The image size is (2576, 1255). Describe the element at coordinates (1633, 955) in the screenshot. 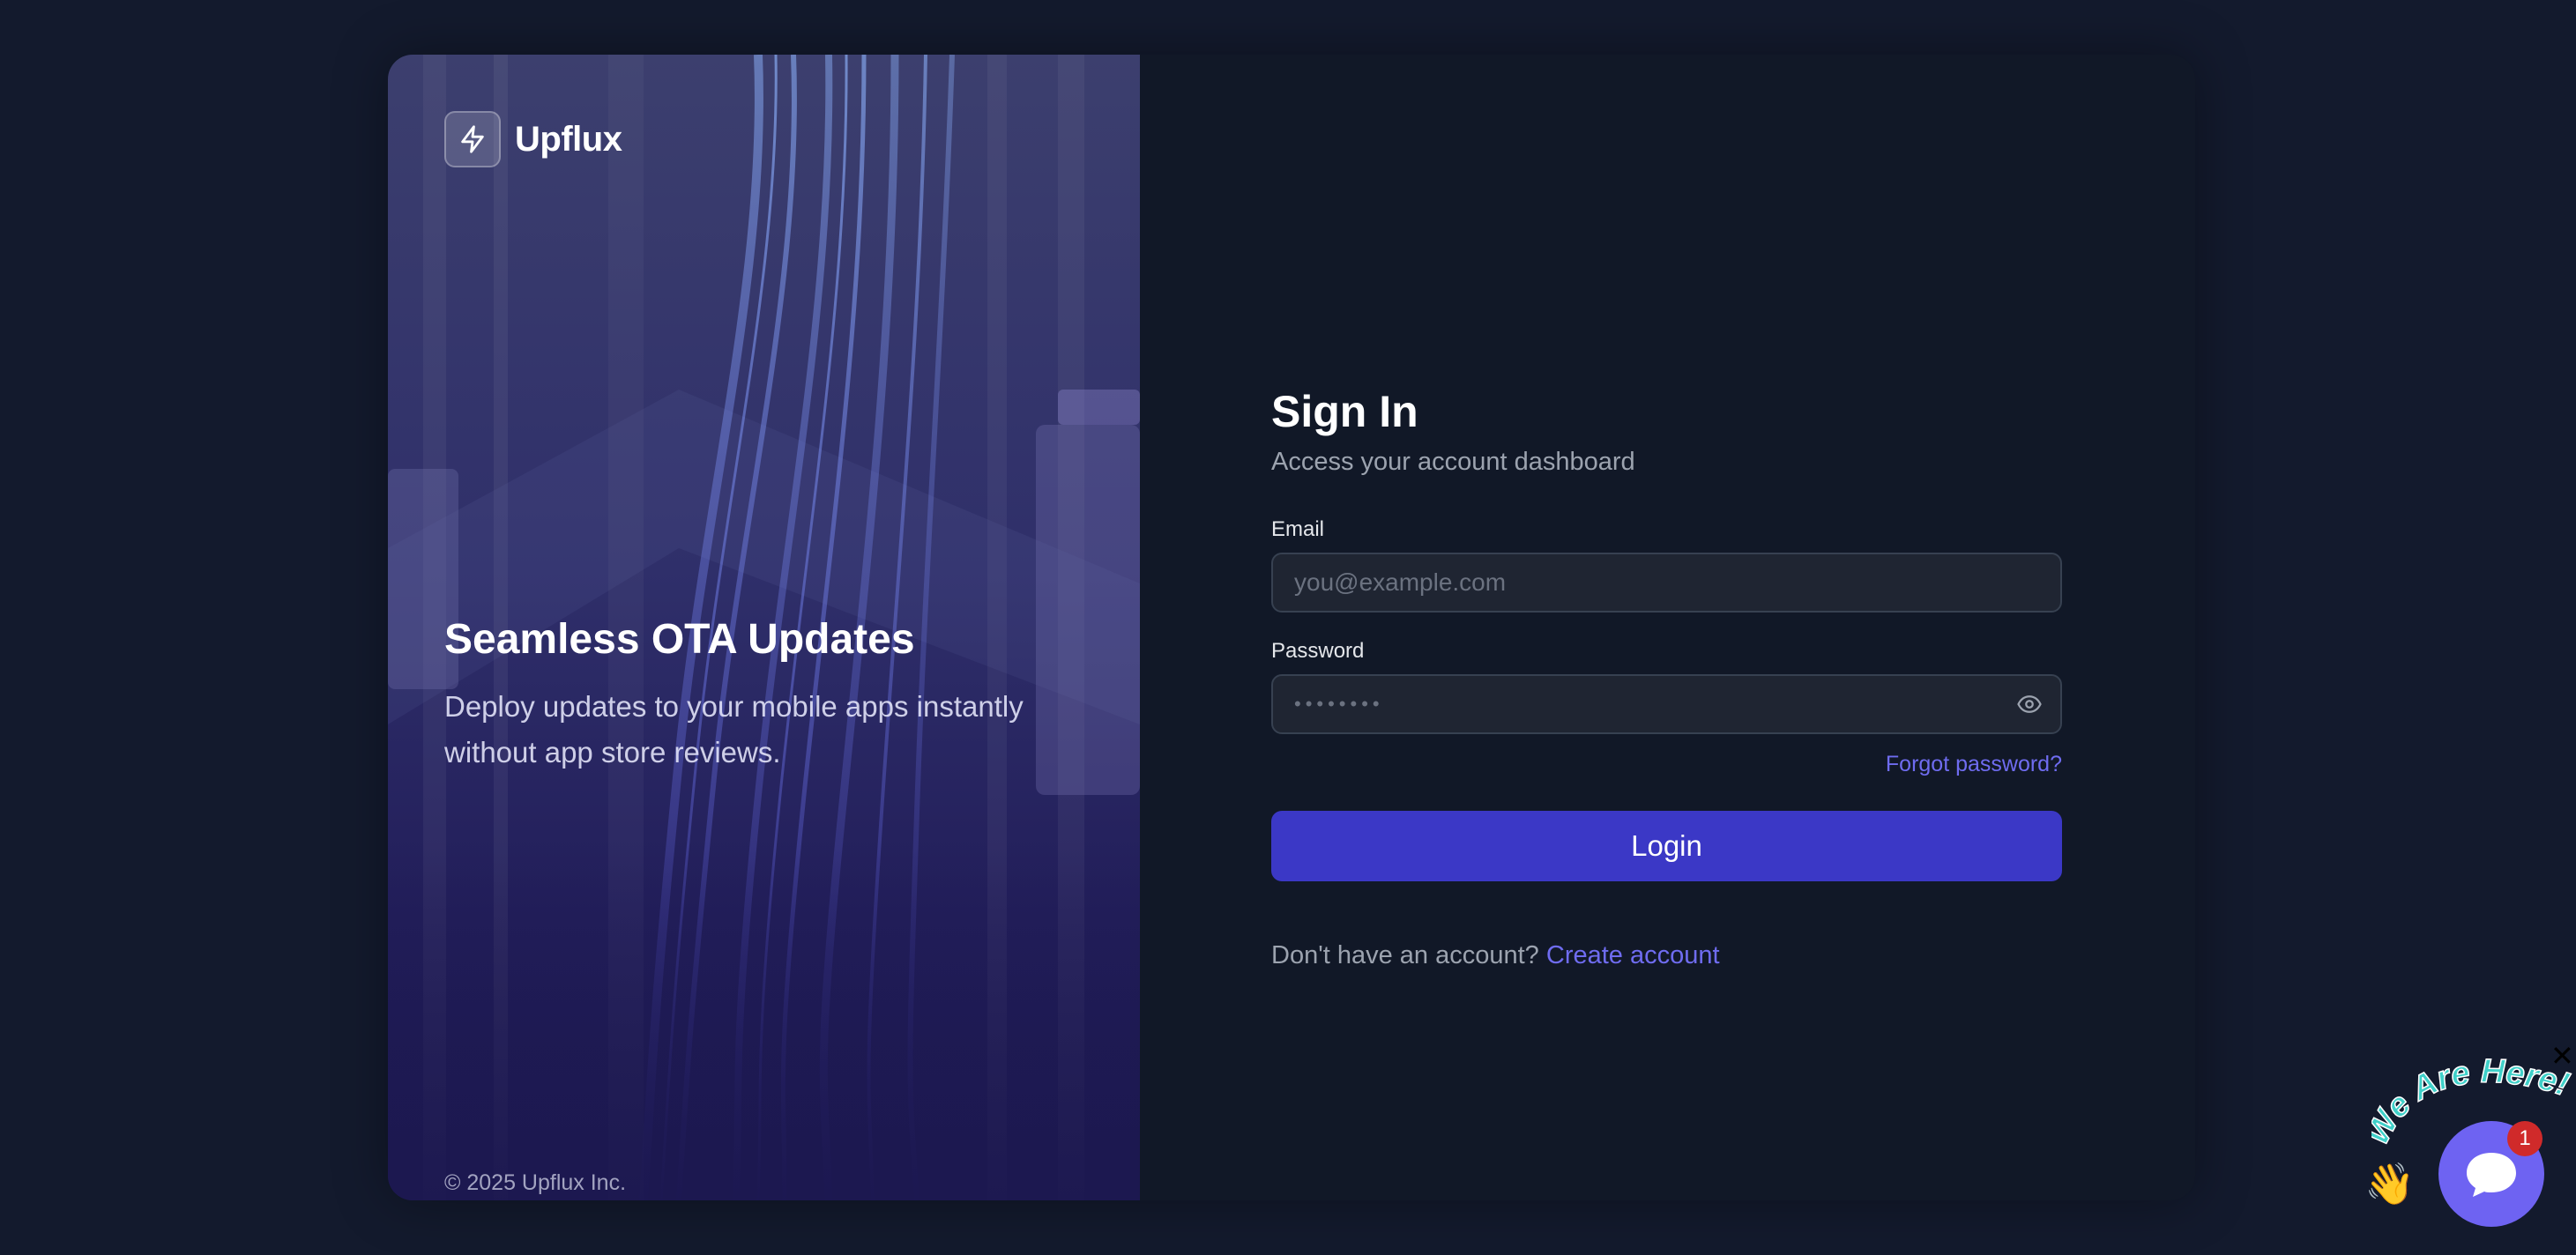

I see `create-account-link: Create account` at that location.